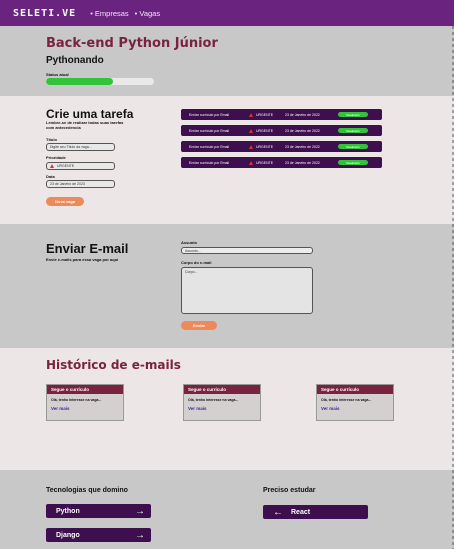 The height and width of the screenshot is (549, 454). Describe the element at coordinates (301, 512) in the screenshot. I see `tech-label: React` at that location.